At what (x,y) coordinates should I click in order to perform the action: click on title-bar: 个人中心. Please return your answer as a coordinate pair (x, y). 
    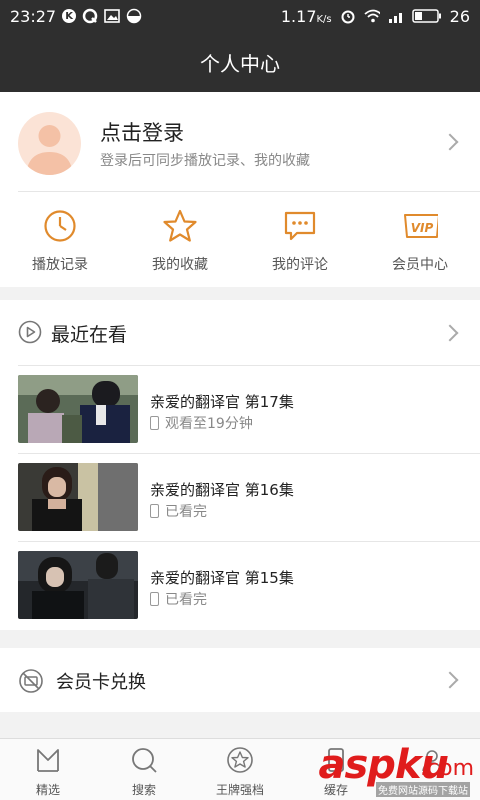
    Looking at the image, I should click on (240, 62).